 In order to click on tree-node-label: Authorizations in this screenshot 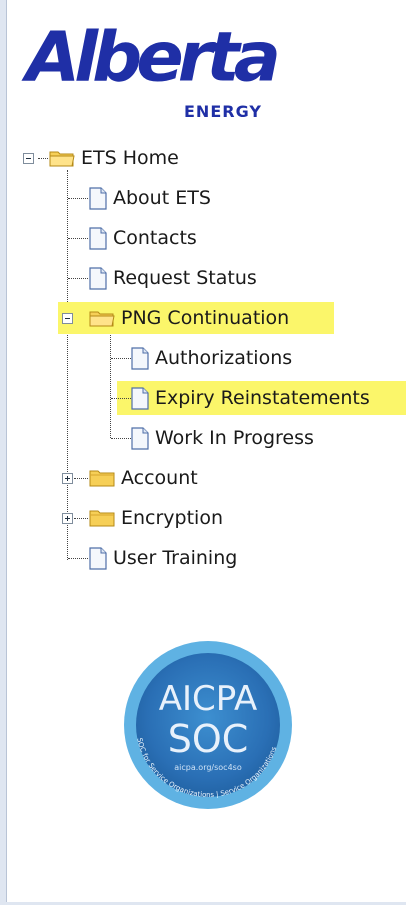, I will do `click(224, 358)`.